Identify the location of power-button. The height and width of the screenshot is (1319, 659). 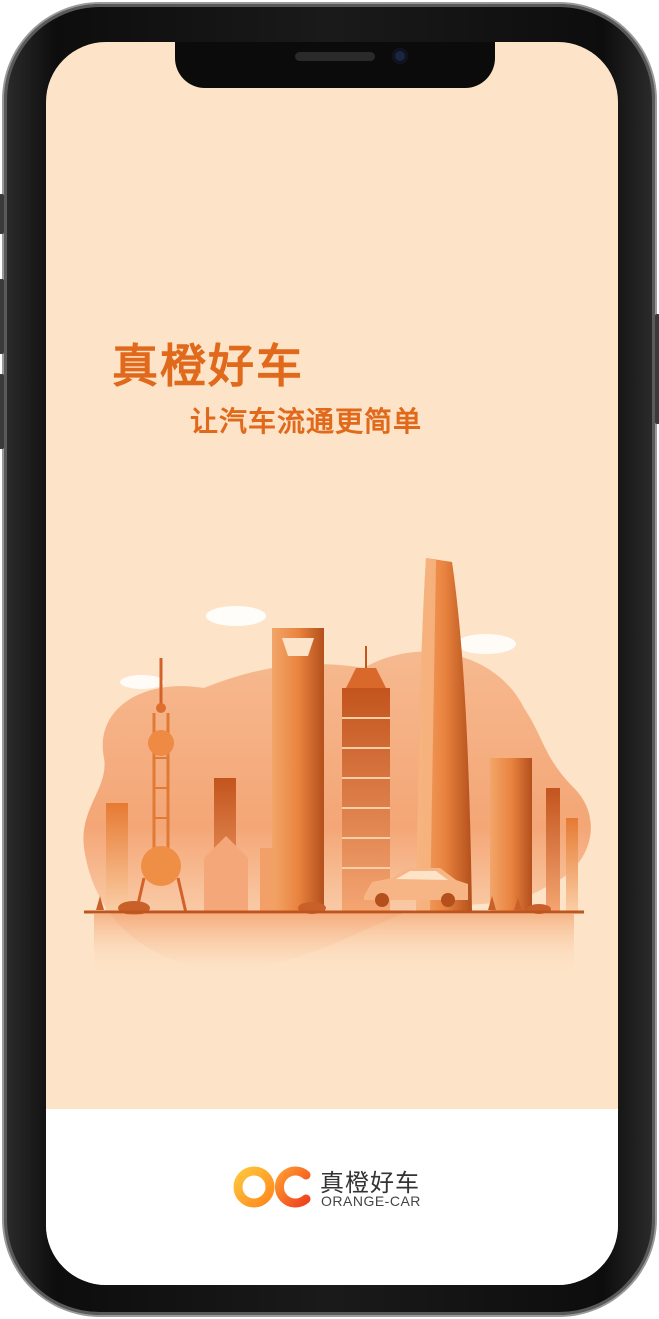
(657, 369).